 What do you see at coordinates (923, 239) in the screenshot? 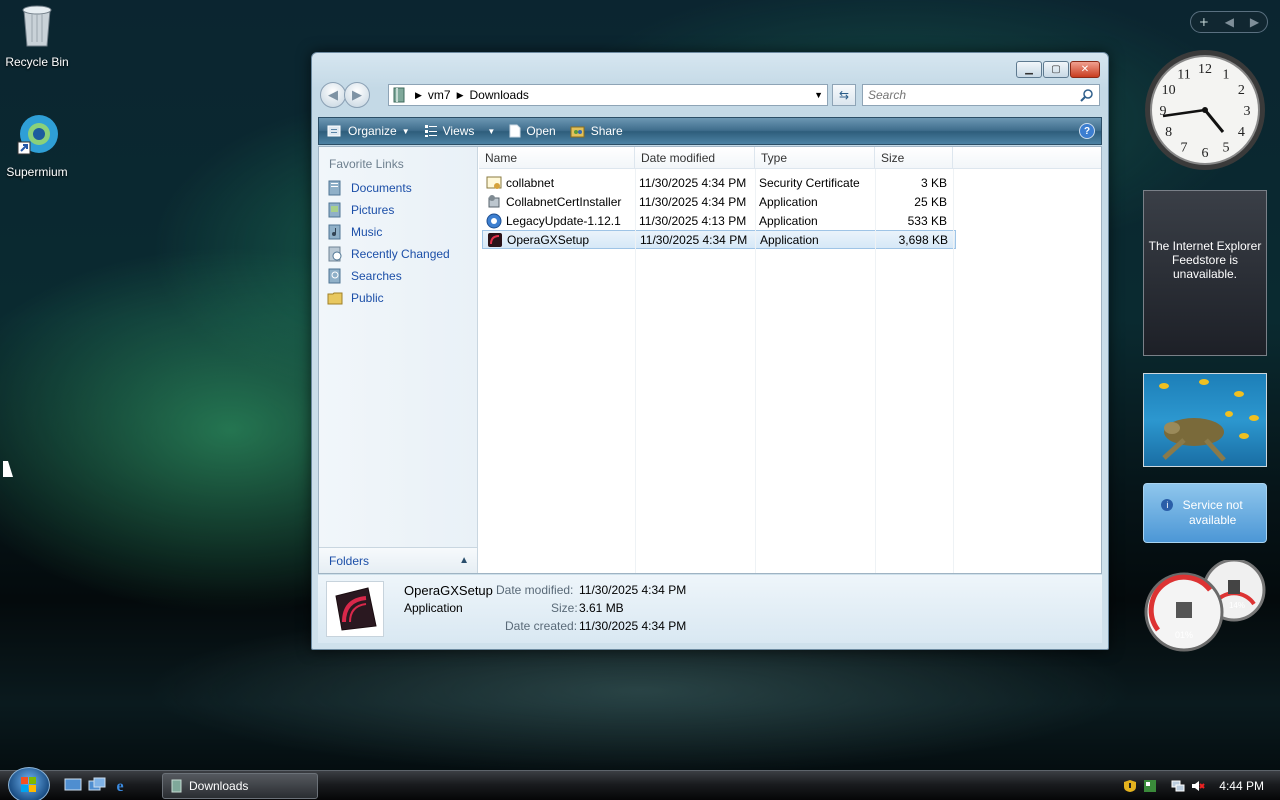
I see `file-size: 3,698 KB` at bounding box center [923, 239].